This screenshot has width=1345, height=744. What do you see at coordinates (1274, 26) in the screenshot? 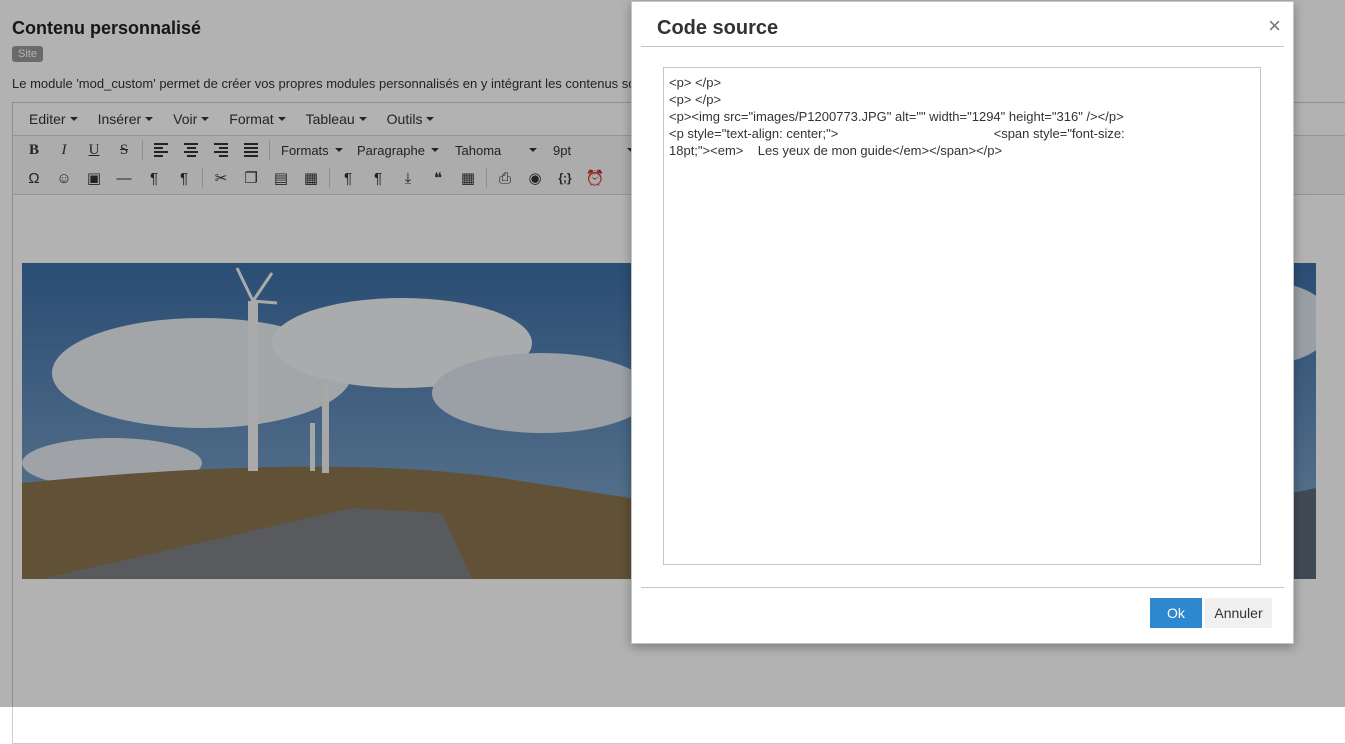
I see `close-icon: ×` at bounding box center [1274, 26].